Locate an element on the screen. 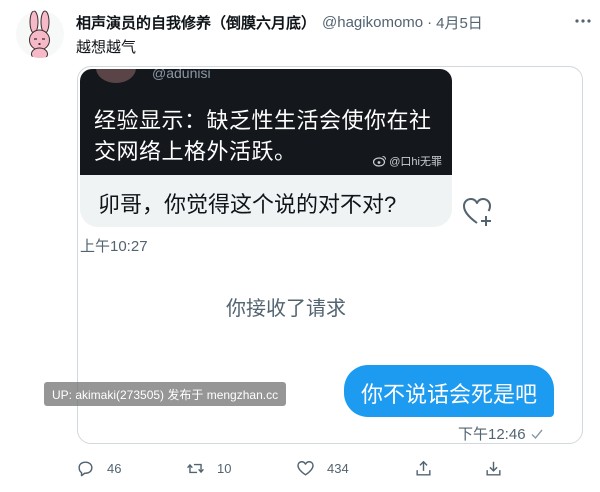 Image resolution: width=600 pixels, height=492 pixels. received-time: 上午10:27 is located at coordinates (114, 246).